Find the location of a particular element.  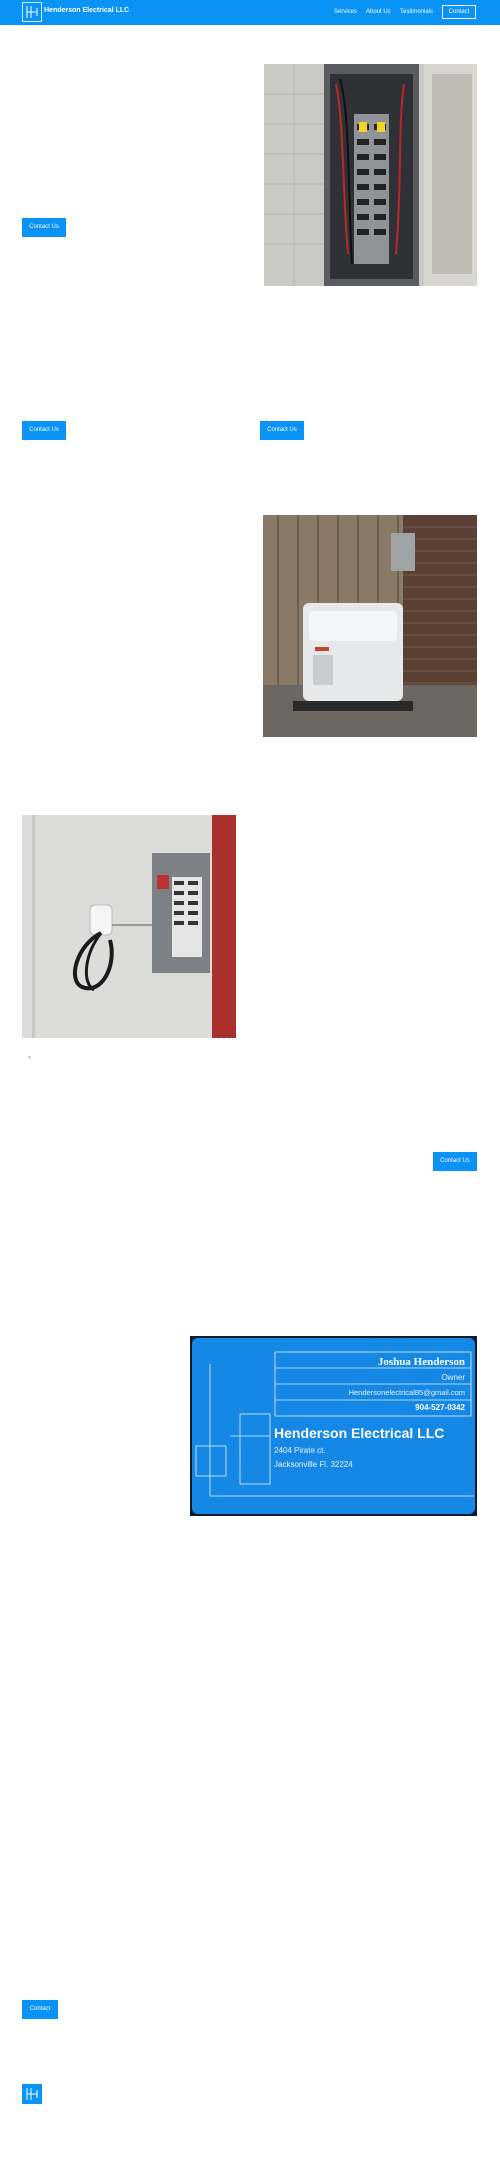

ev-charger-photo is located at coordinates (129, 926).